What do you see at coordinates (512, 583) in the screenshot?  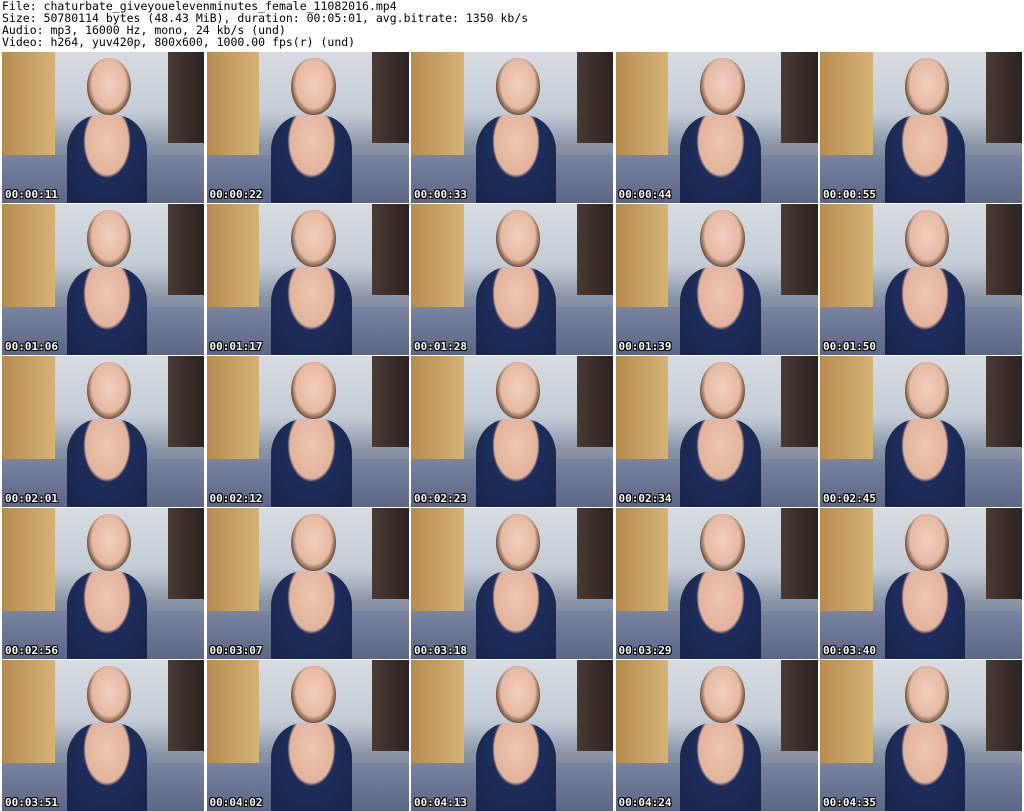 I see `video-thumbnail: 00:03:18` at bounding box center [512, 583].